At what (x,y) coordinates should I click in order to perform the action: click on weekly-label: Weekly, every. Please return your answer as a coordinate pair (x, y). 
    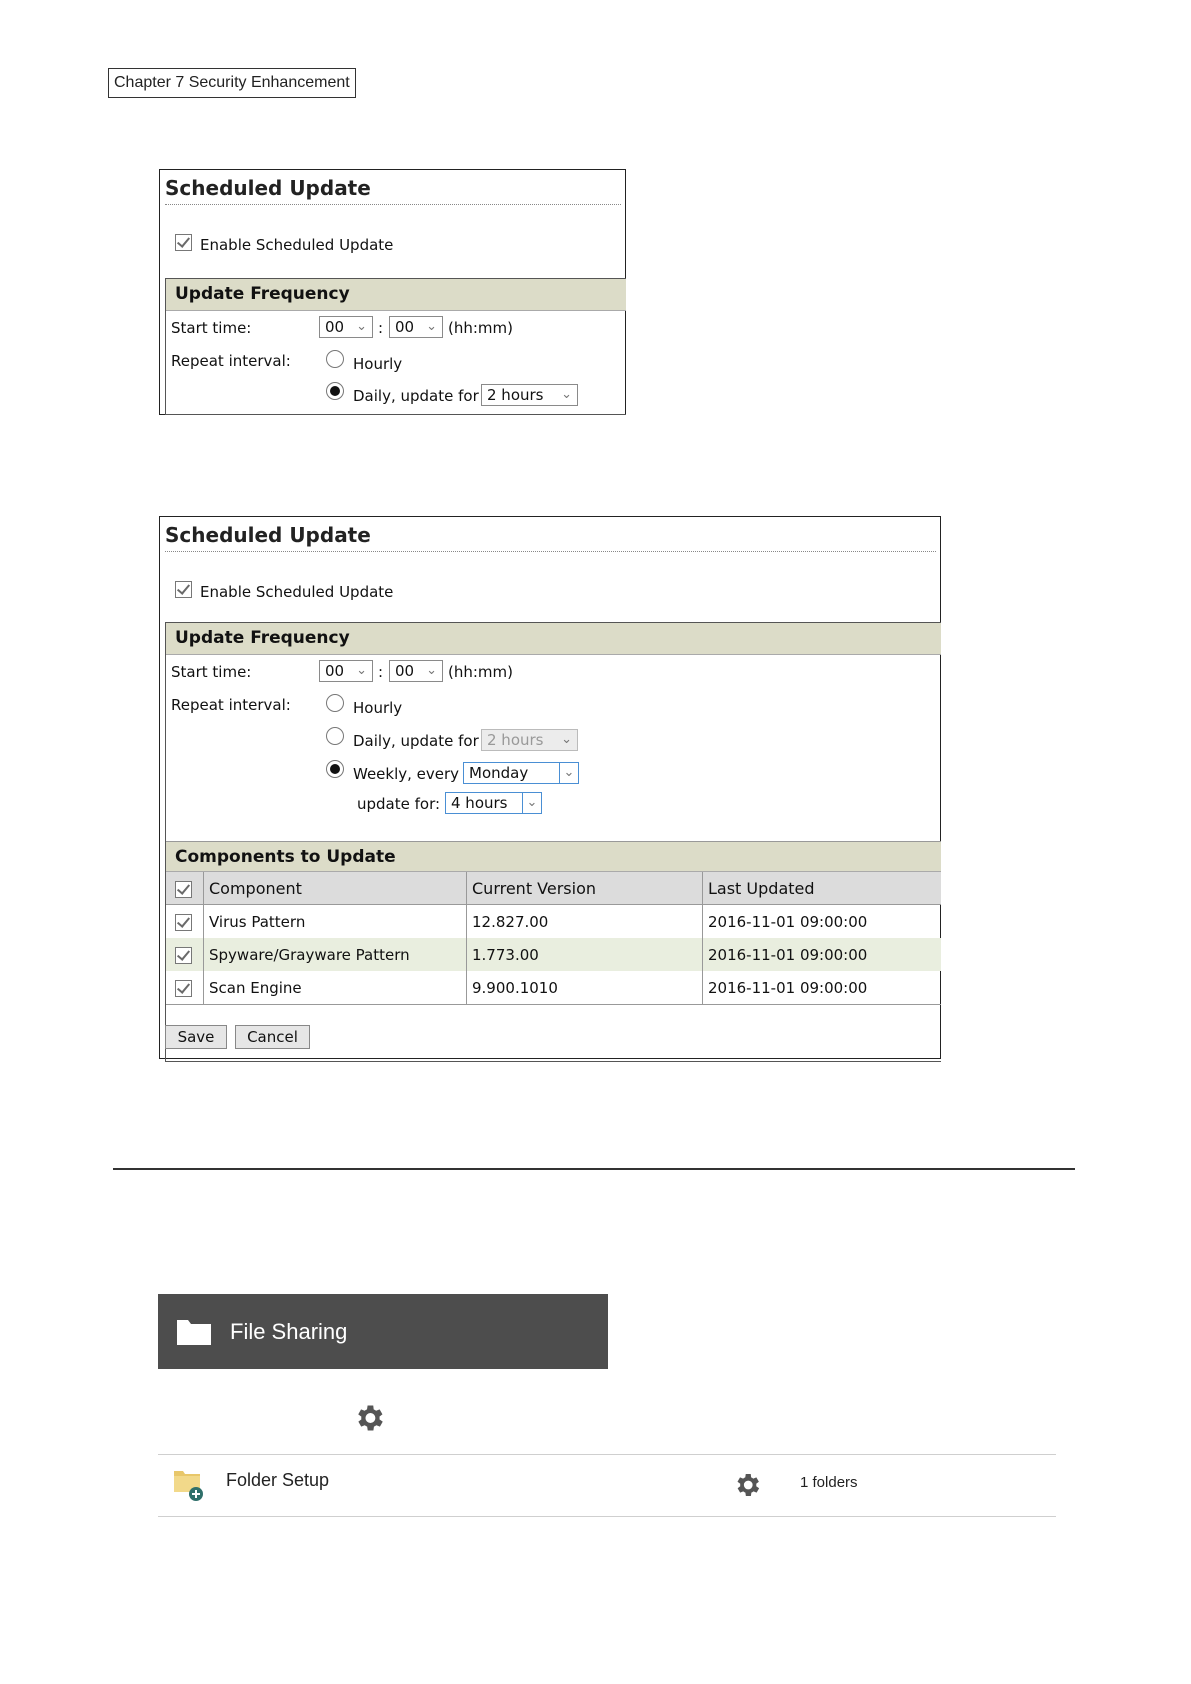
    Looking at the image, I should click on (406, 774).